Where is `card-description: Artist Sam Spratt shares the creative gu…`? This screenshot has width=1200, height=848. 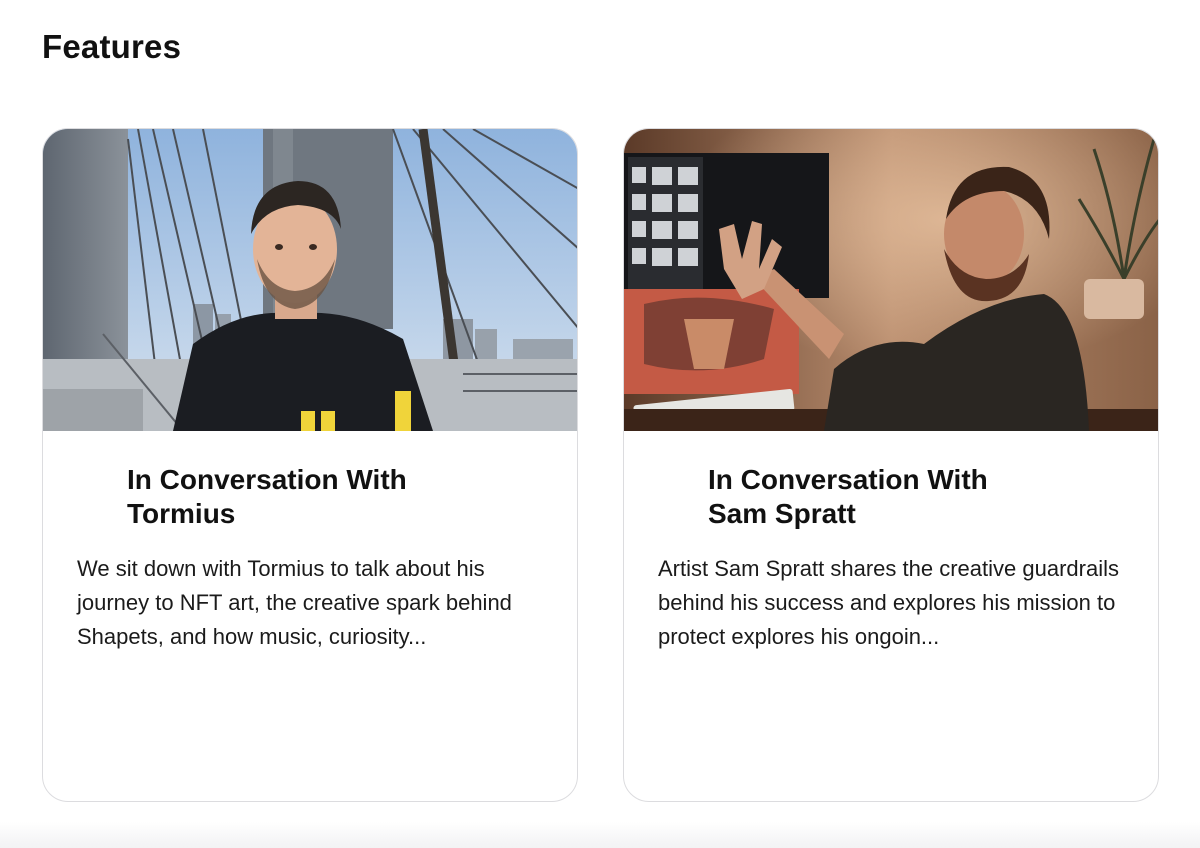 card-description: Artist Sam Spratt shares the creative gu… is located at coordinates (888, 602).